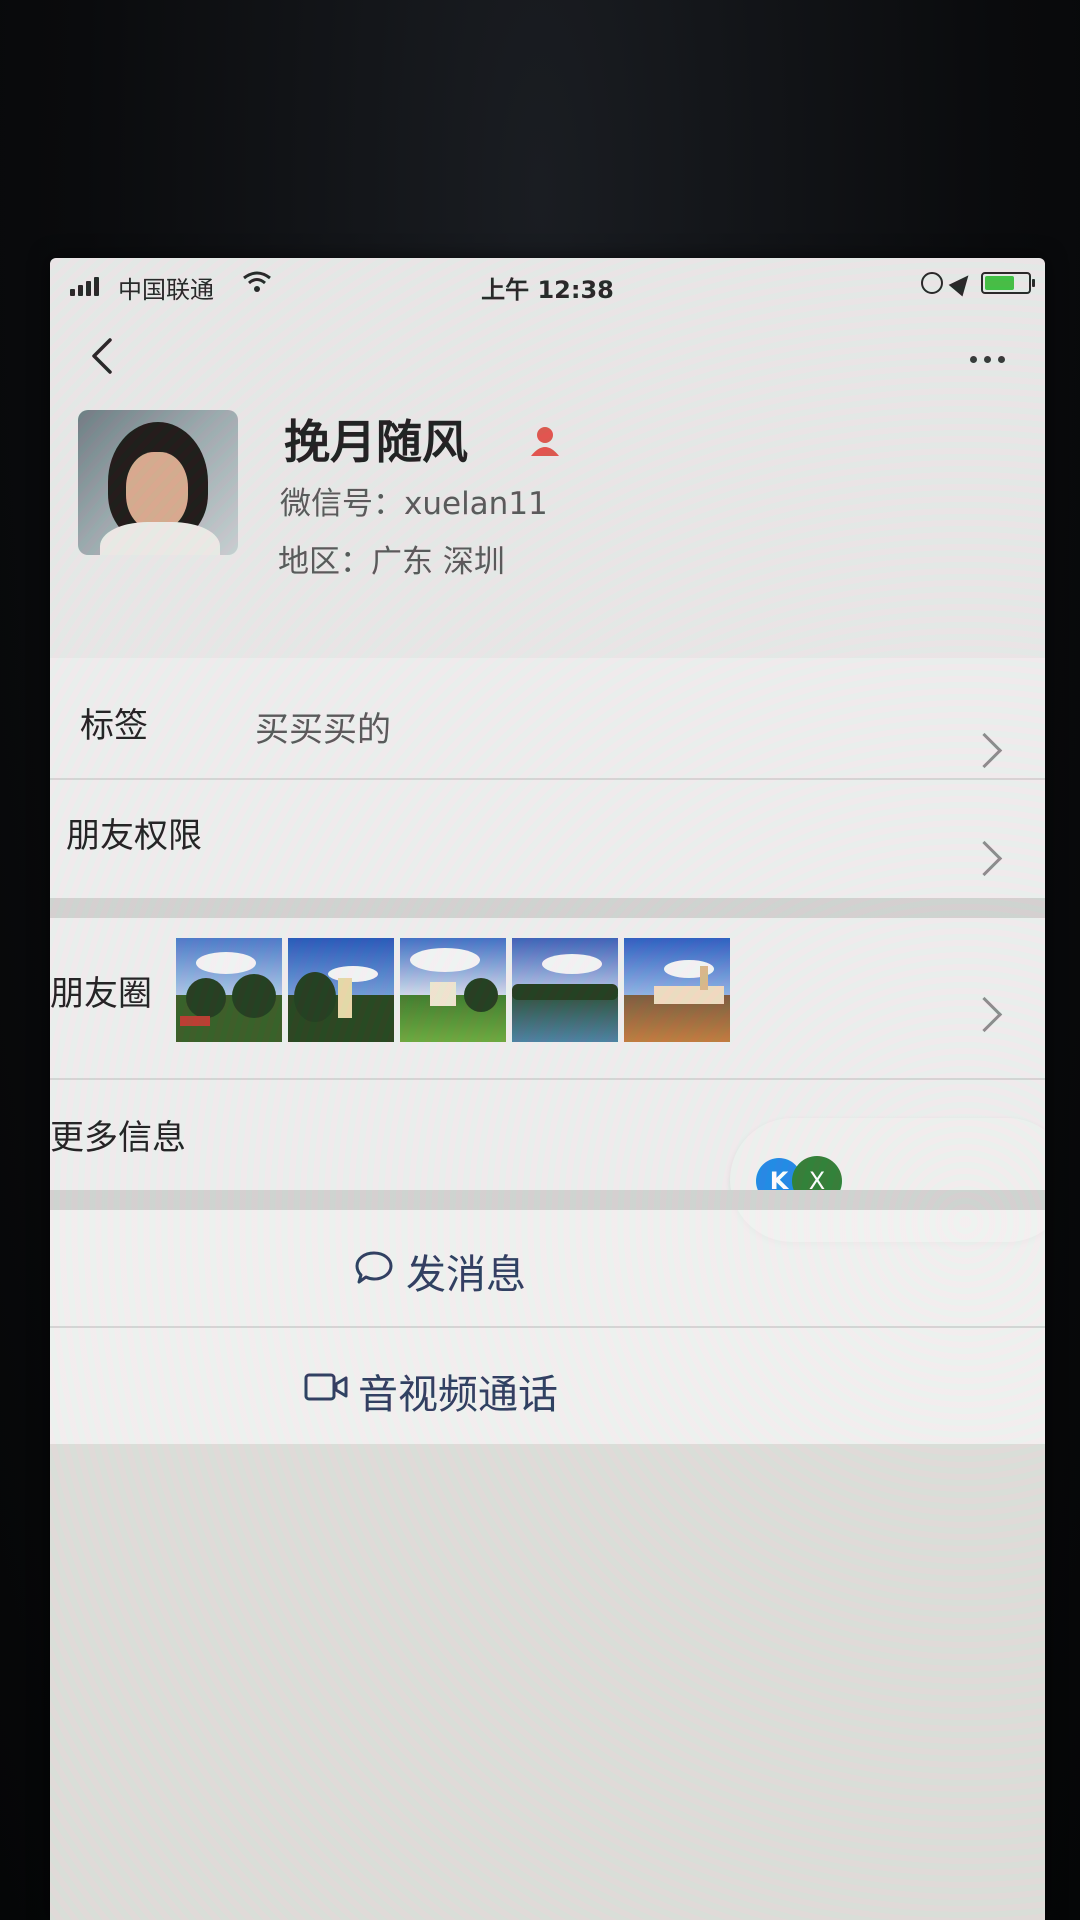 Image resolution: width=1080 pixels, height=1920 pixels. I want to click on chevron-left-icon, so click(101, 356).